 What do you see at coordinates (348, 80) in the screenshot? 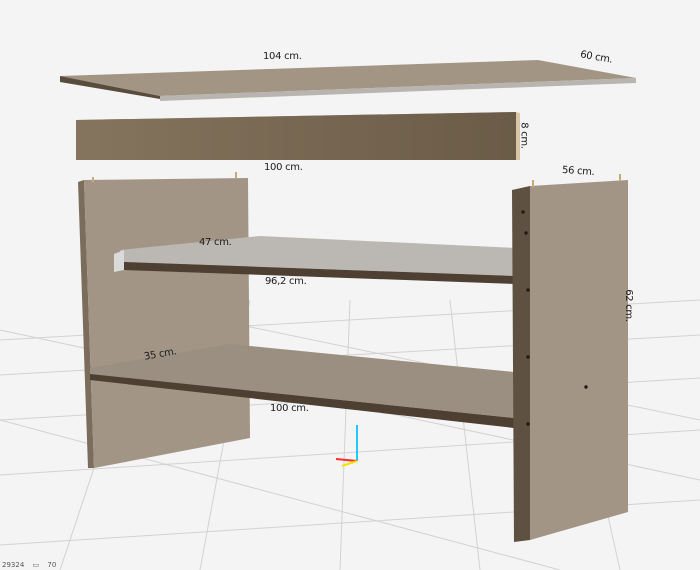
I see `top-panel` at bounding box center [348, 80].